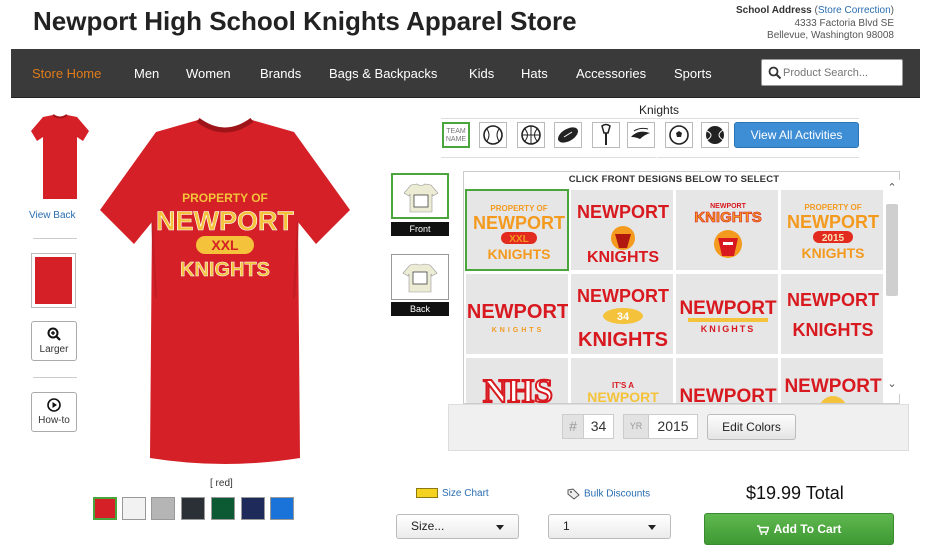 The height and width of the screenshot is (559, 932). What do you see at coordinates (465, 493) in the screenshot?
I see `size-chart-label: Size Chart` at bounding box center [465, 493].